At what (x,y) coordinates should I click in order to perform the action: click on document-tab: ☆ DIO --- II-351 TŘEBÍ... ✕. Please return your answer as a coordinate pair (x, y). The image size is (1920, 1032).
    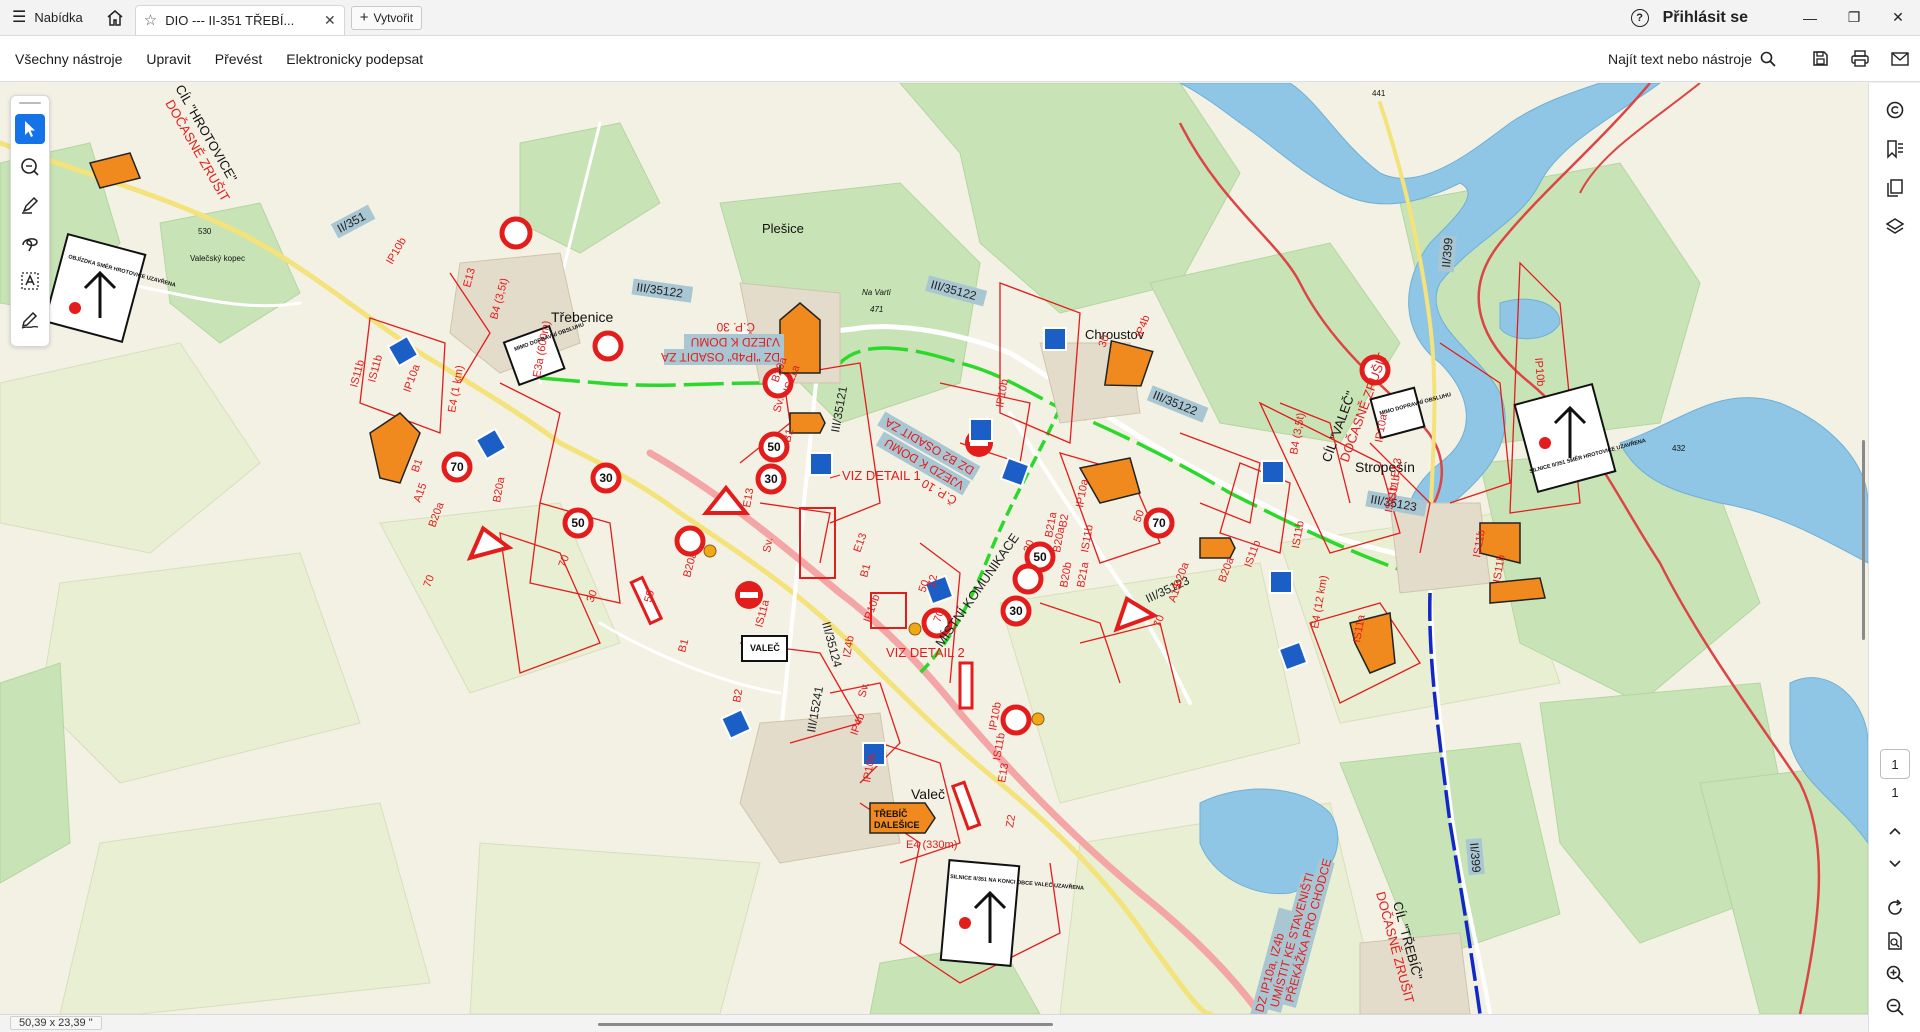
    Looking at the image, I should click on (239, 19).